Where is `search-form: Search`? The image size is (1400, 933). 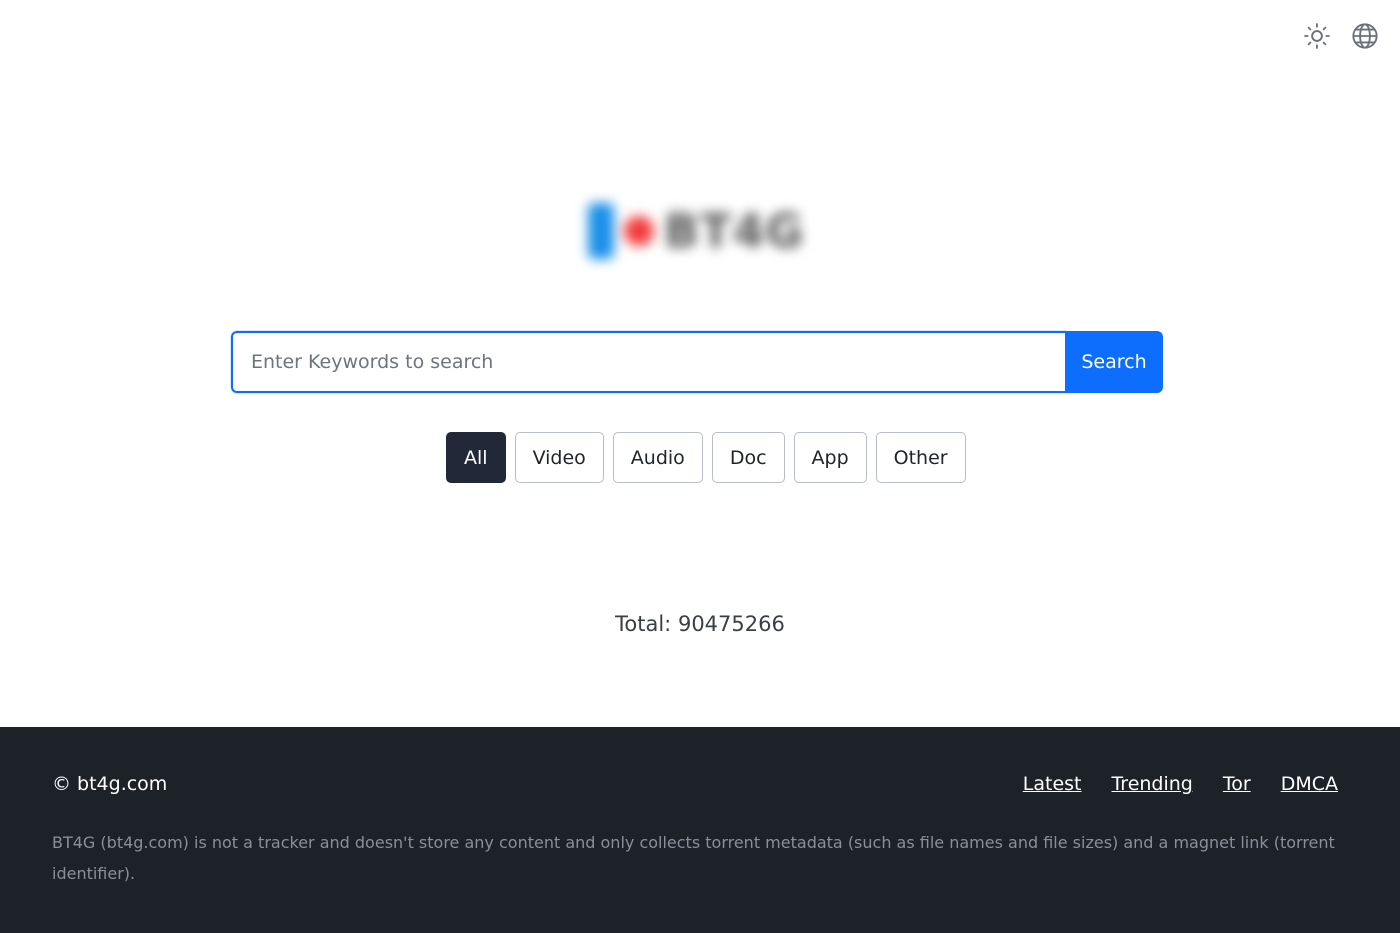 search-form: Search is located at coordinates (697, 362).